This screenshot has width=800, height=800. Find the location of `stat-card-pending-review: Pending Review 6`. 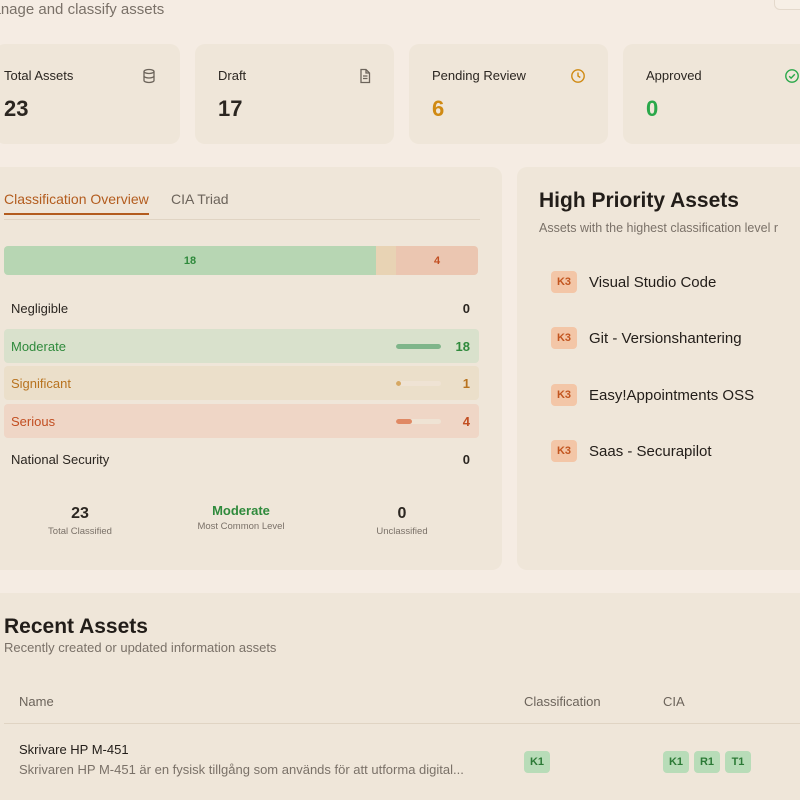

stat-card-pending-review: Pending Review 6 is located at coordinates (508, 94).